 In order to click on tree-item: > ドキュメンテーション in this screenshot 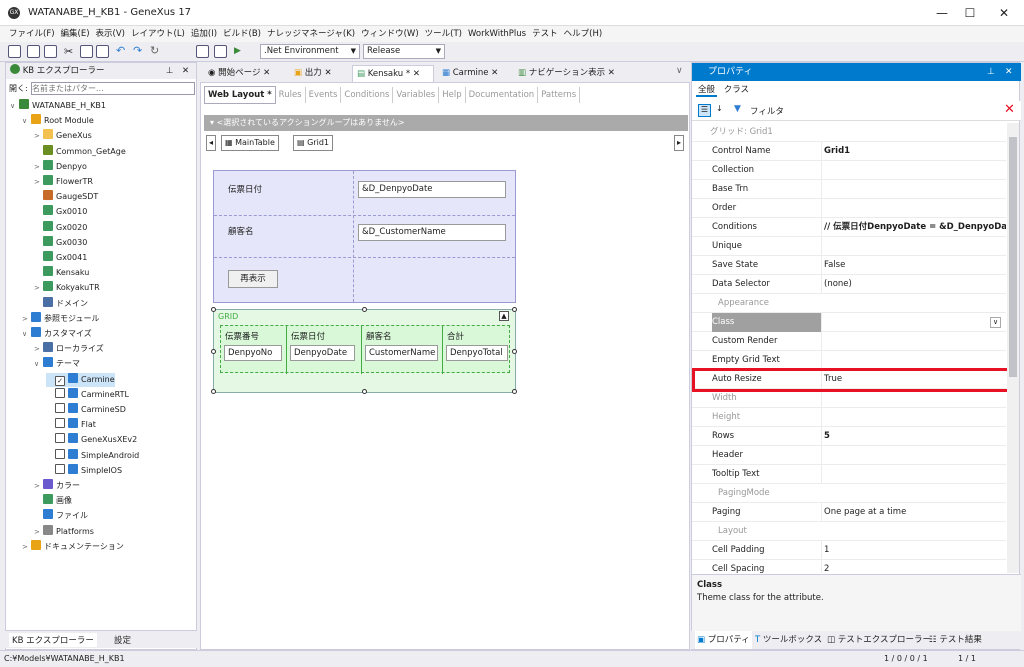, I will do `click(73, 546)`.